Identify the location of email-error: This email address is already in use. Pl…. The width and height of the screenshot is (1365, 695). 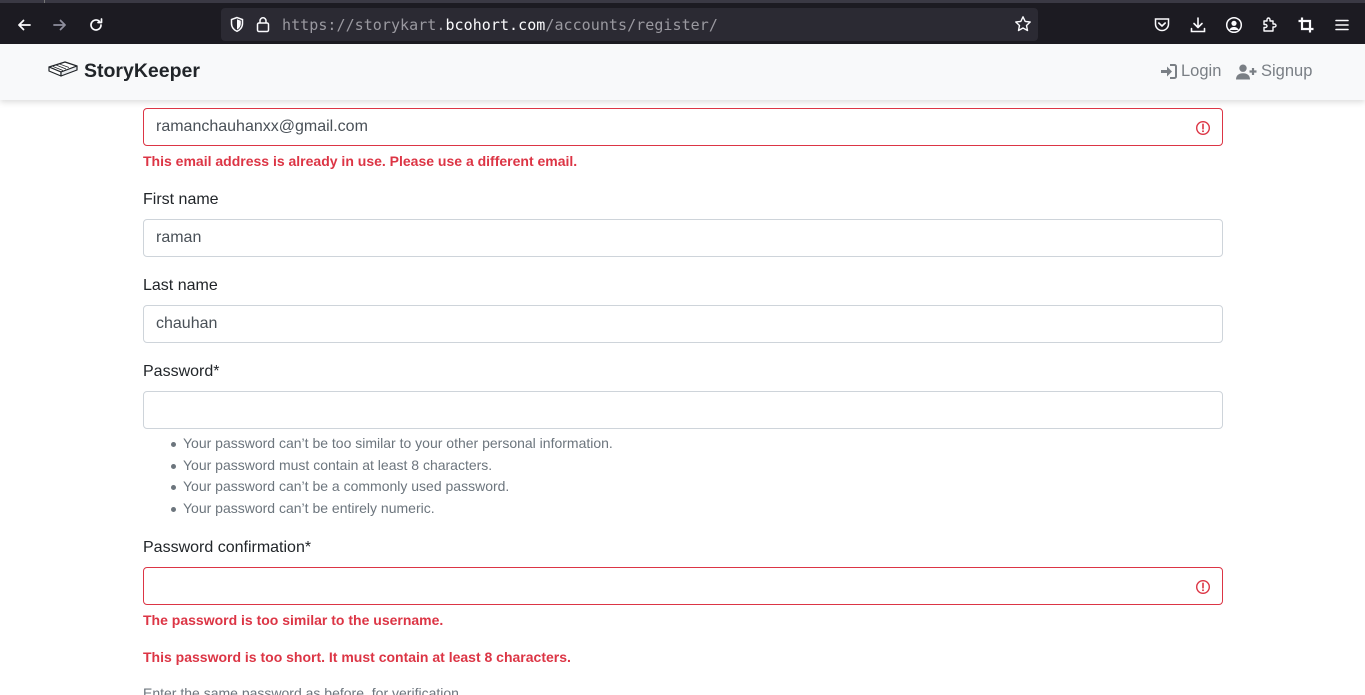
(360, 161).